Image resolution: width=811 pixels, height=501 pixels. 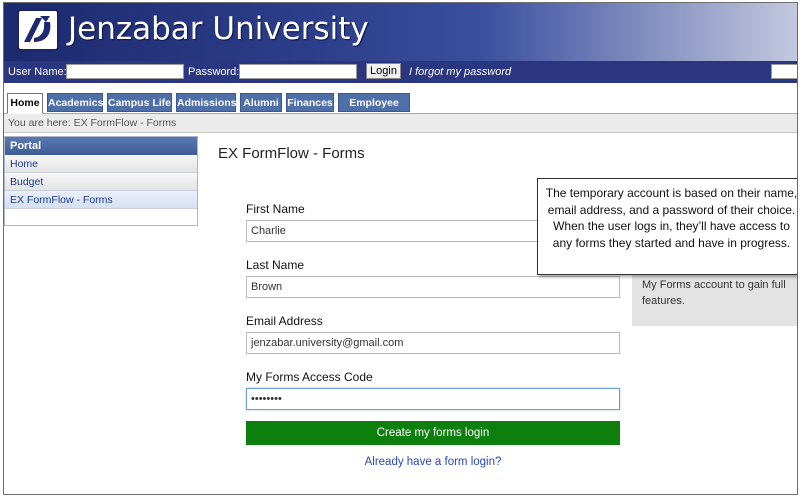 I want to click on tab-campus-life: Campus Life, so click(x=139, y=102).